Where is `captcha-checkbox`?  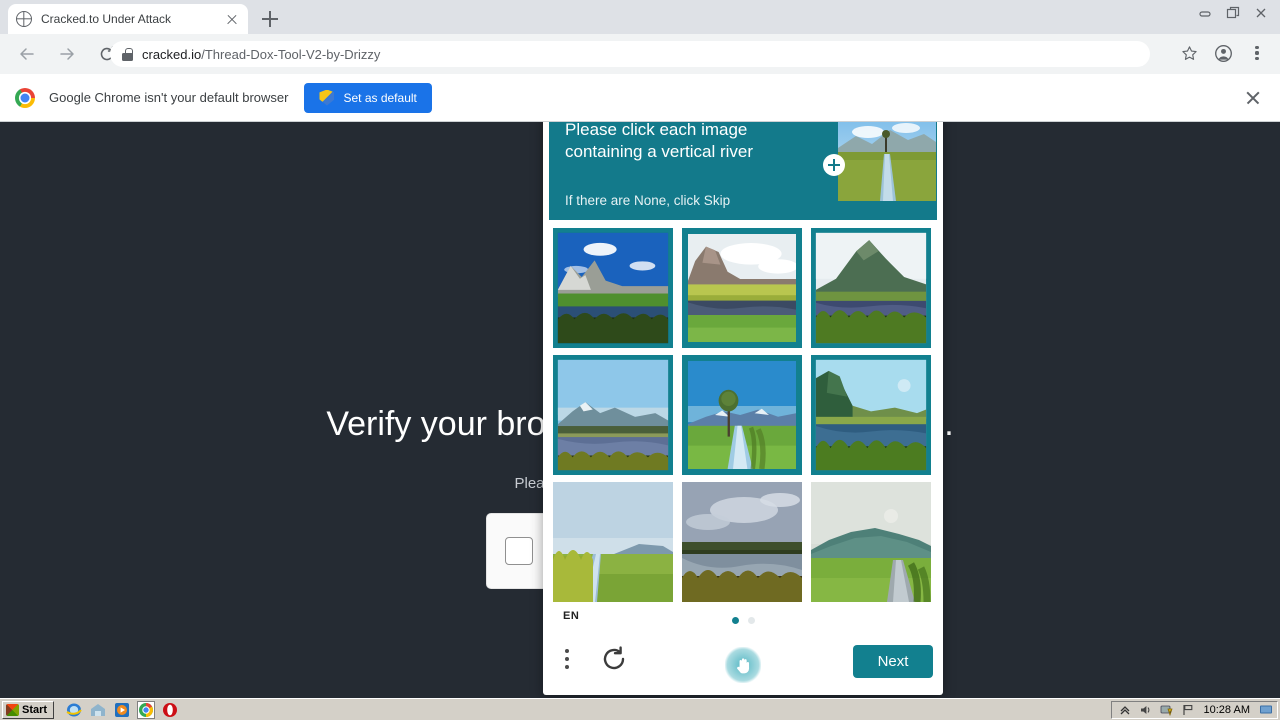 captcha-checkbox is located at coordinates (519, 551).